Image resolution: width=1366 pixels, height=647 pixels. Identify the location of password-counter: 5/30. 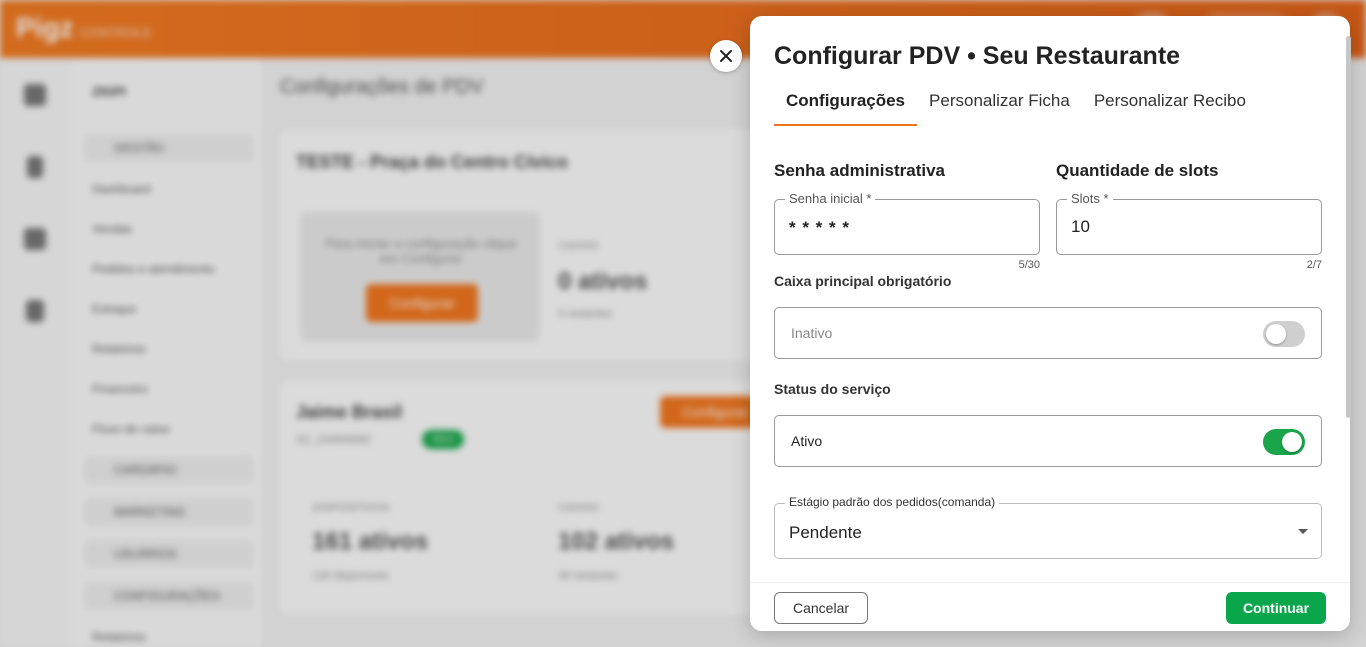
(1029, 265).